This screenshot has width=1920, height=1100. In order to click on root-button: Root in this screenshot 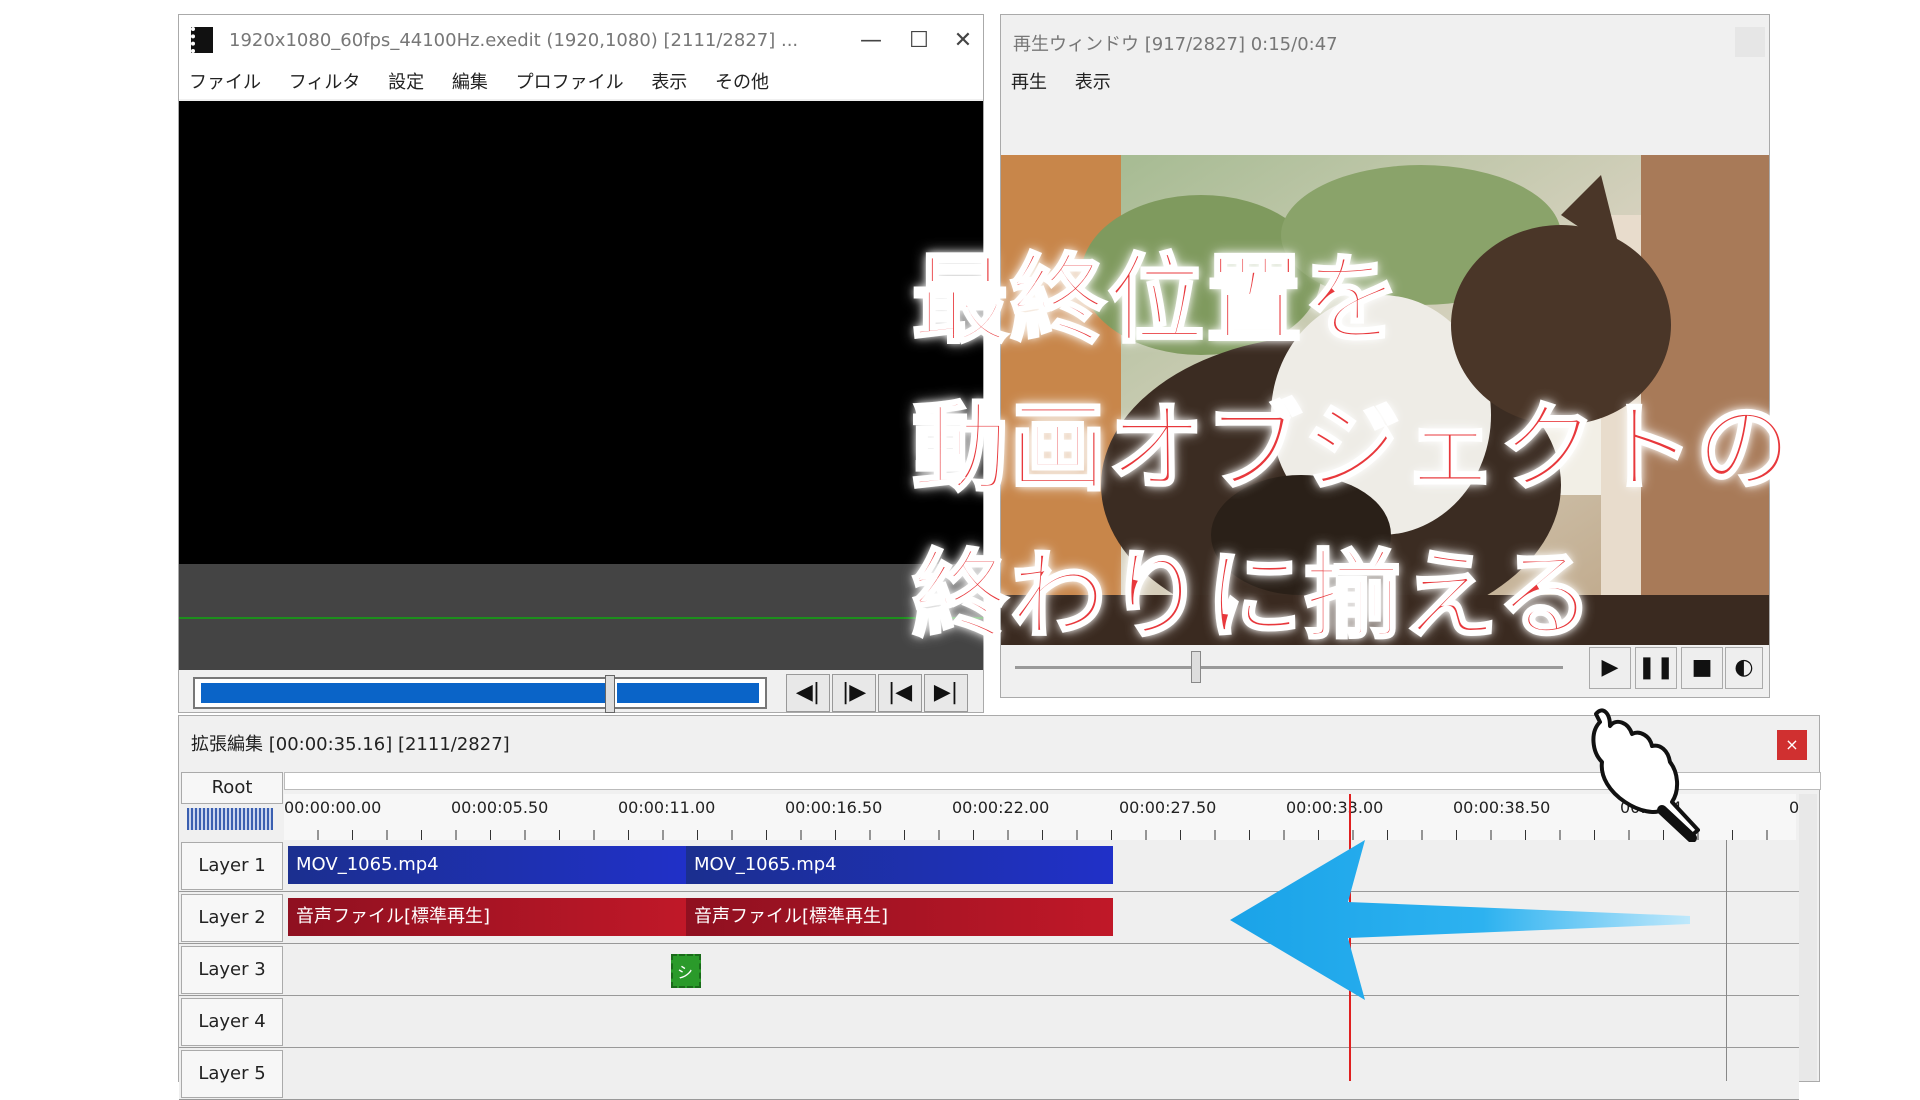, I will do `click(232, 788)`.